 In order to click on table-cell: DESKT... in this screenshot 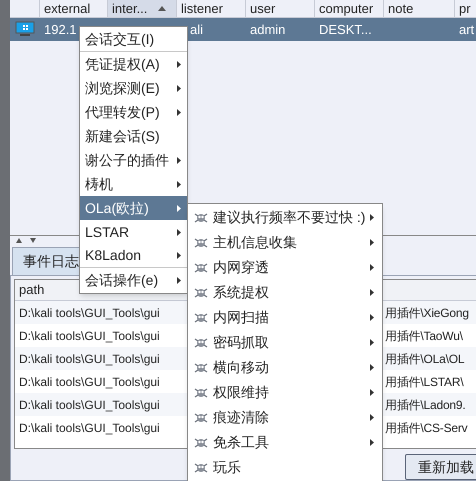, I will do `click(345, 29)`.